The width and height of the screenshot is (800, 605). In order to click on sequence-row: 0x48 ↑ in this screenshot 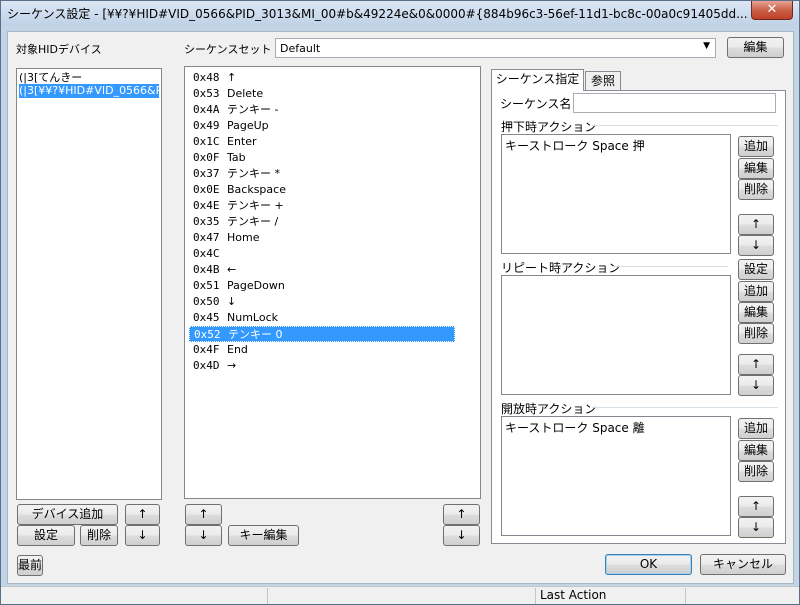, I will do `click(322, 78)`.